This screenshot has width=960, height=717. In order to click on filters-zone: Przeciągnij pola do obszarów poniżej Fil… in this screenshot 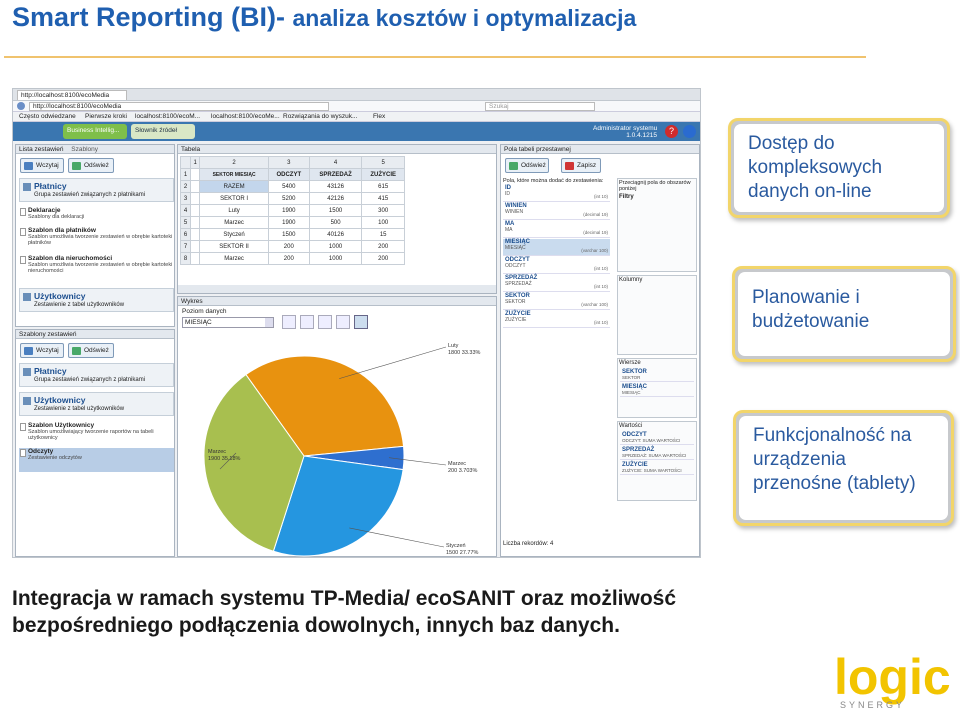, I will do `click(657, 225)`.